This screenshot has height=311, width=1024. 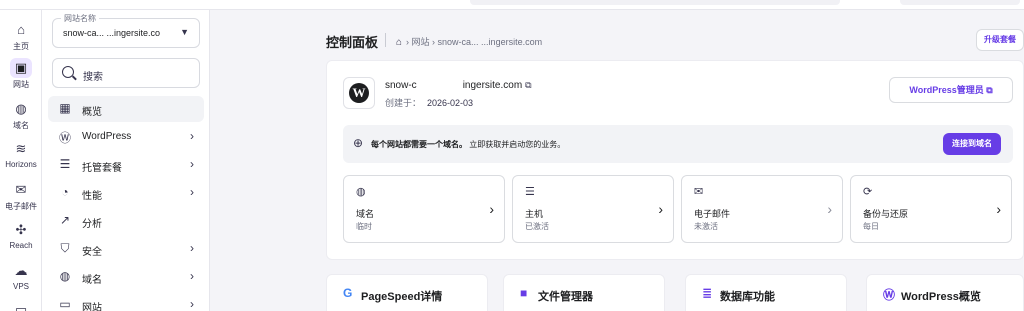 I want to click on tile-domain: ◍ 域名 临时 ›, so click(x=424, y=209).